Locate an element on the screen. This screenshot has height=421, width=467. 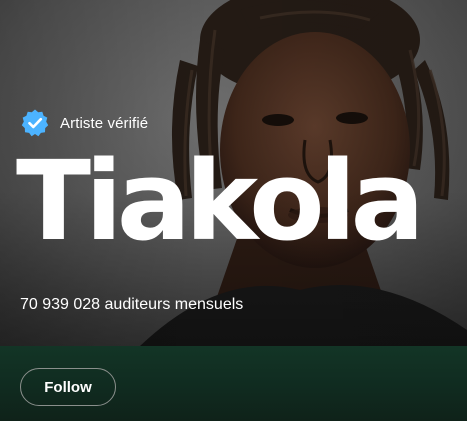
verified-badge: Artiste vérifié is located at coordinates (84, 123).